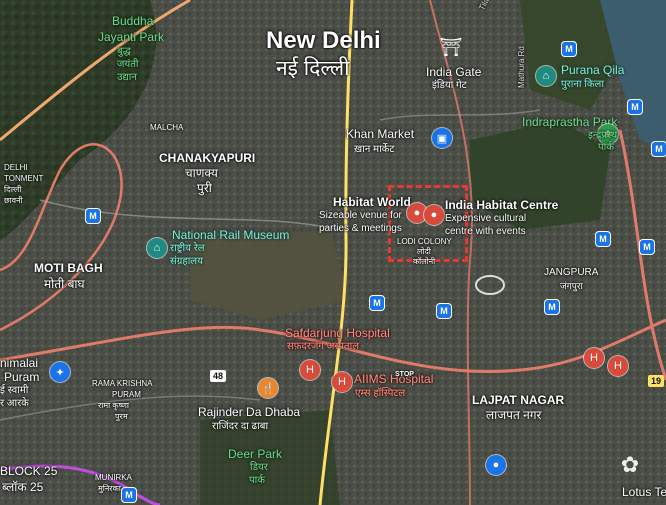 The image size is (666, 505). Describe the element at coordinates (404, 374) in the screenshot. I see `stop-label: STOP` at that location.